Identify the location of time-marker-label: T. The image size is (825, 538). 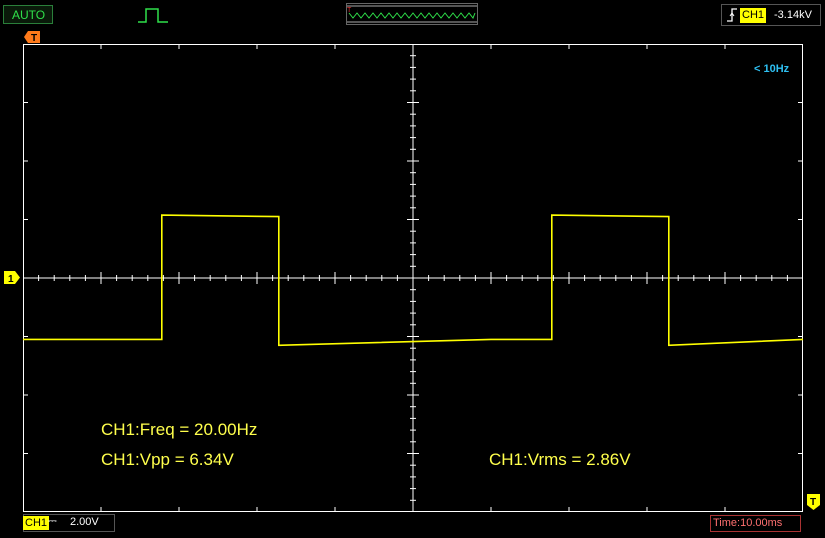
(34, 38).